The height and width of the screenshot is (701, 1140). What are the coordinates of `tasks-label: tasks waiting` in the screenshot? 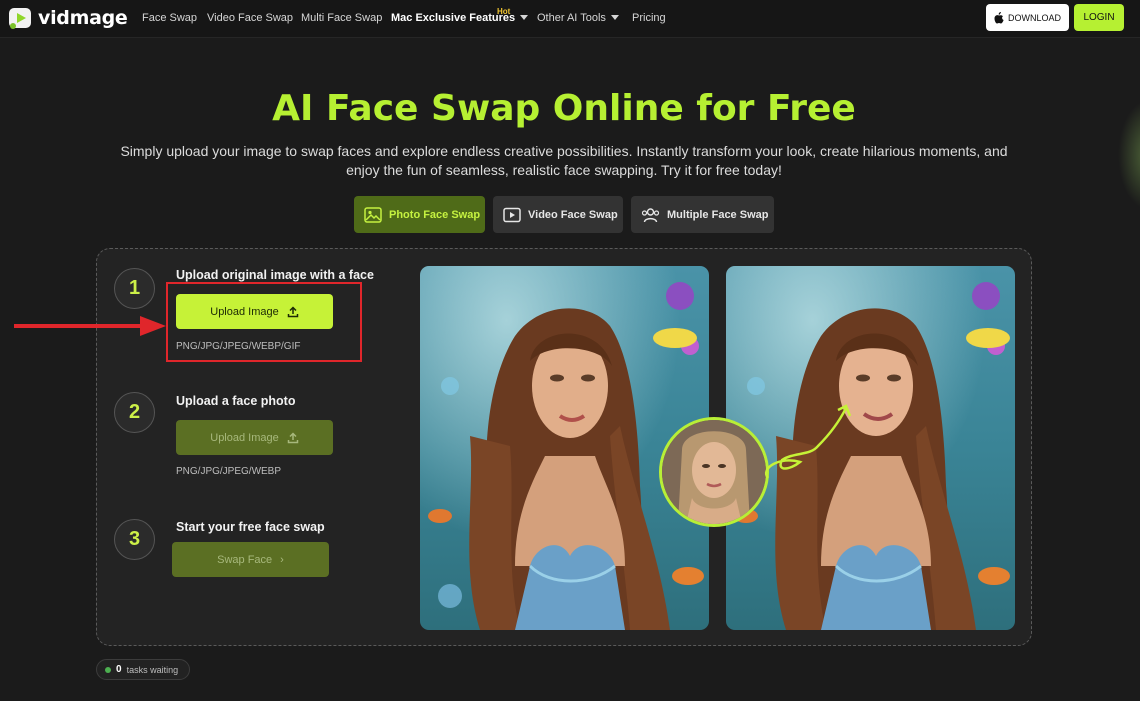 It's located at (152, 669).